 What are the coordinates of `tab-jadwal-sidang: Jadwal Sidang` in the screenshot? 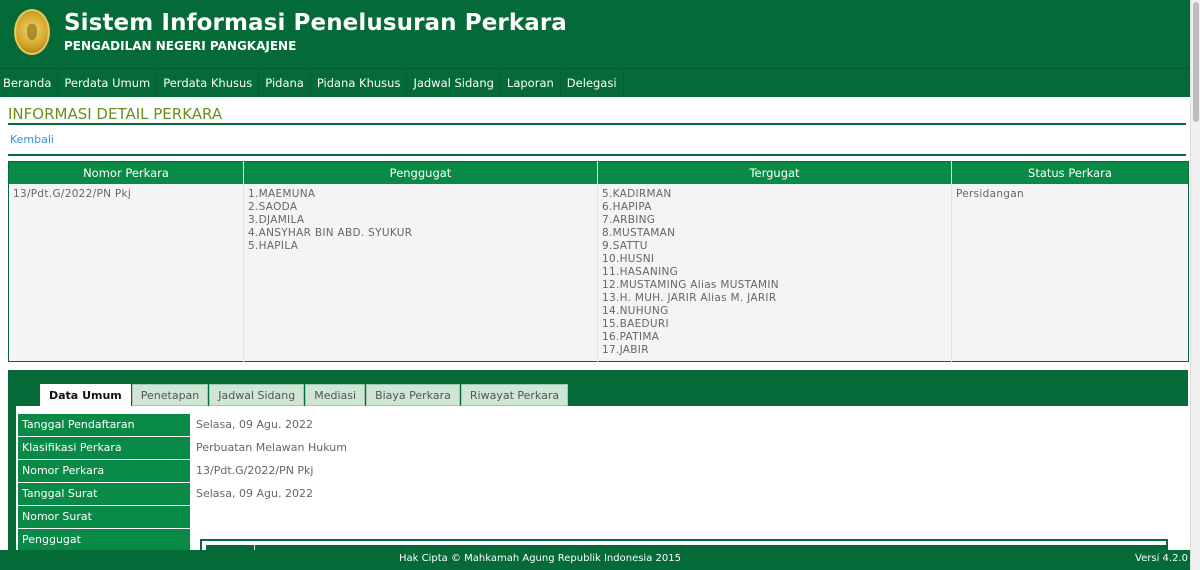 It's located at (257, 395).